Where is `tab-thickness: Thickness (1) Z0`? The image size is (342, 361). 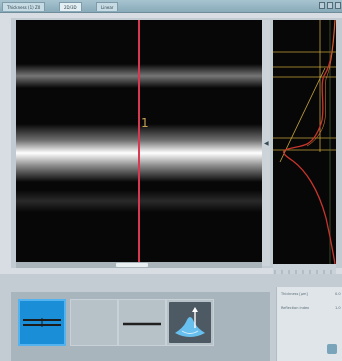
tab-thickness: Thickness (1) Z0 is located at coordinates (24, 6).